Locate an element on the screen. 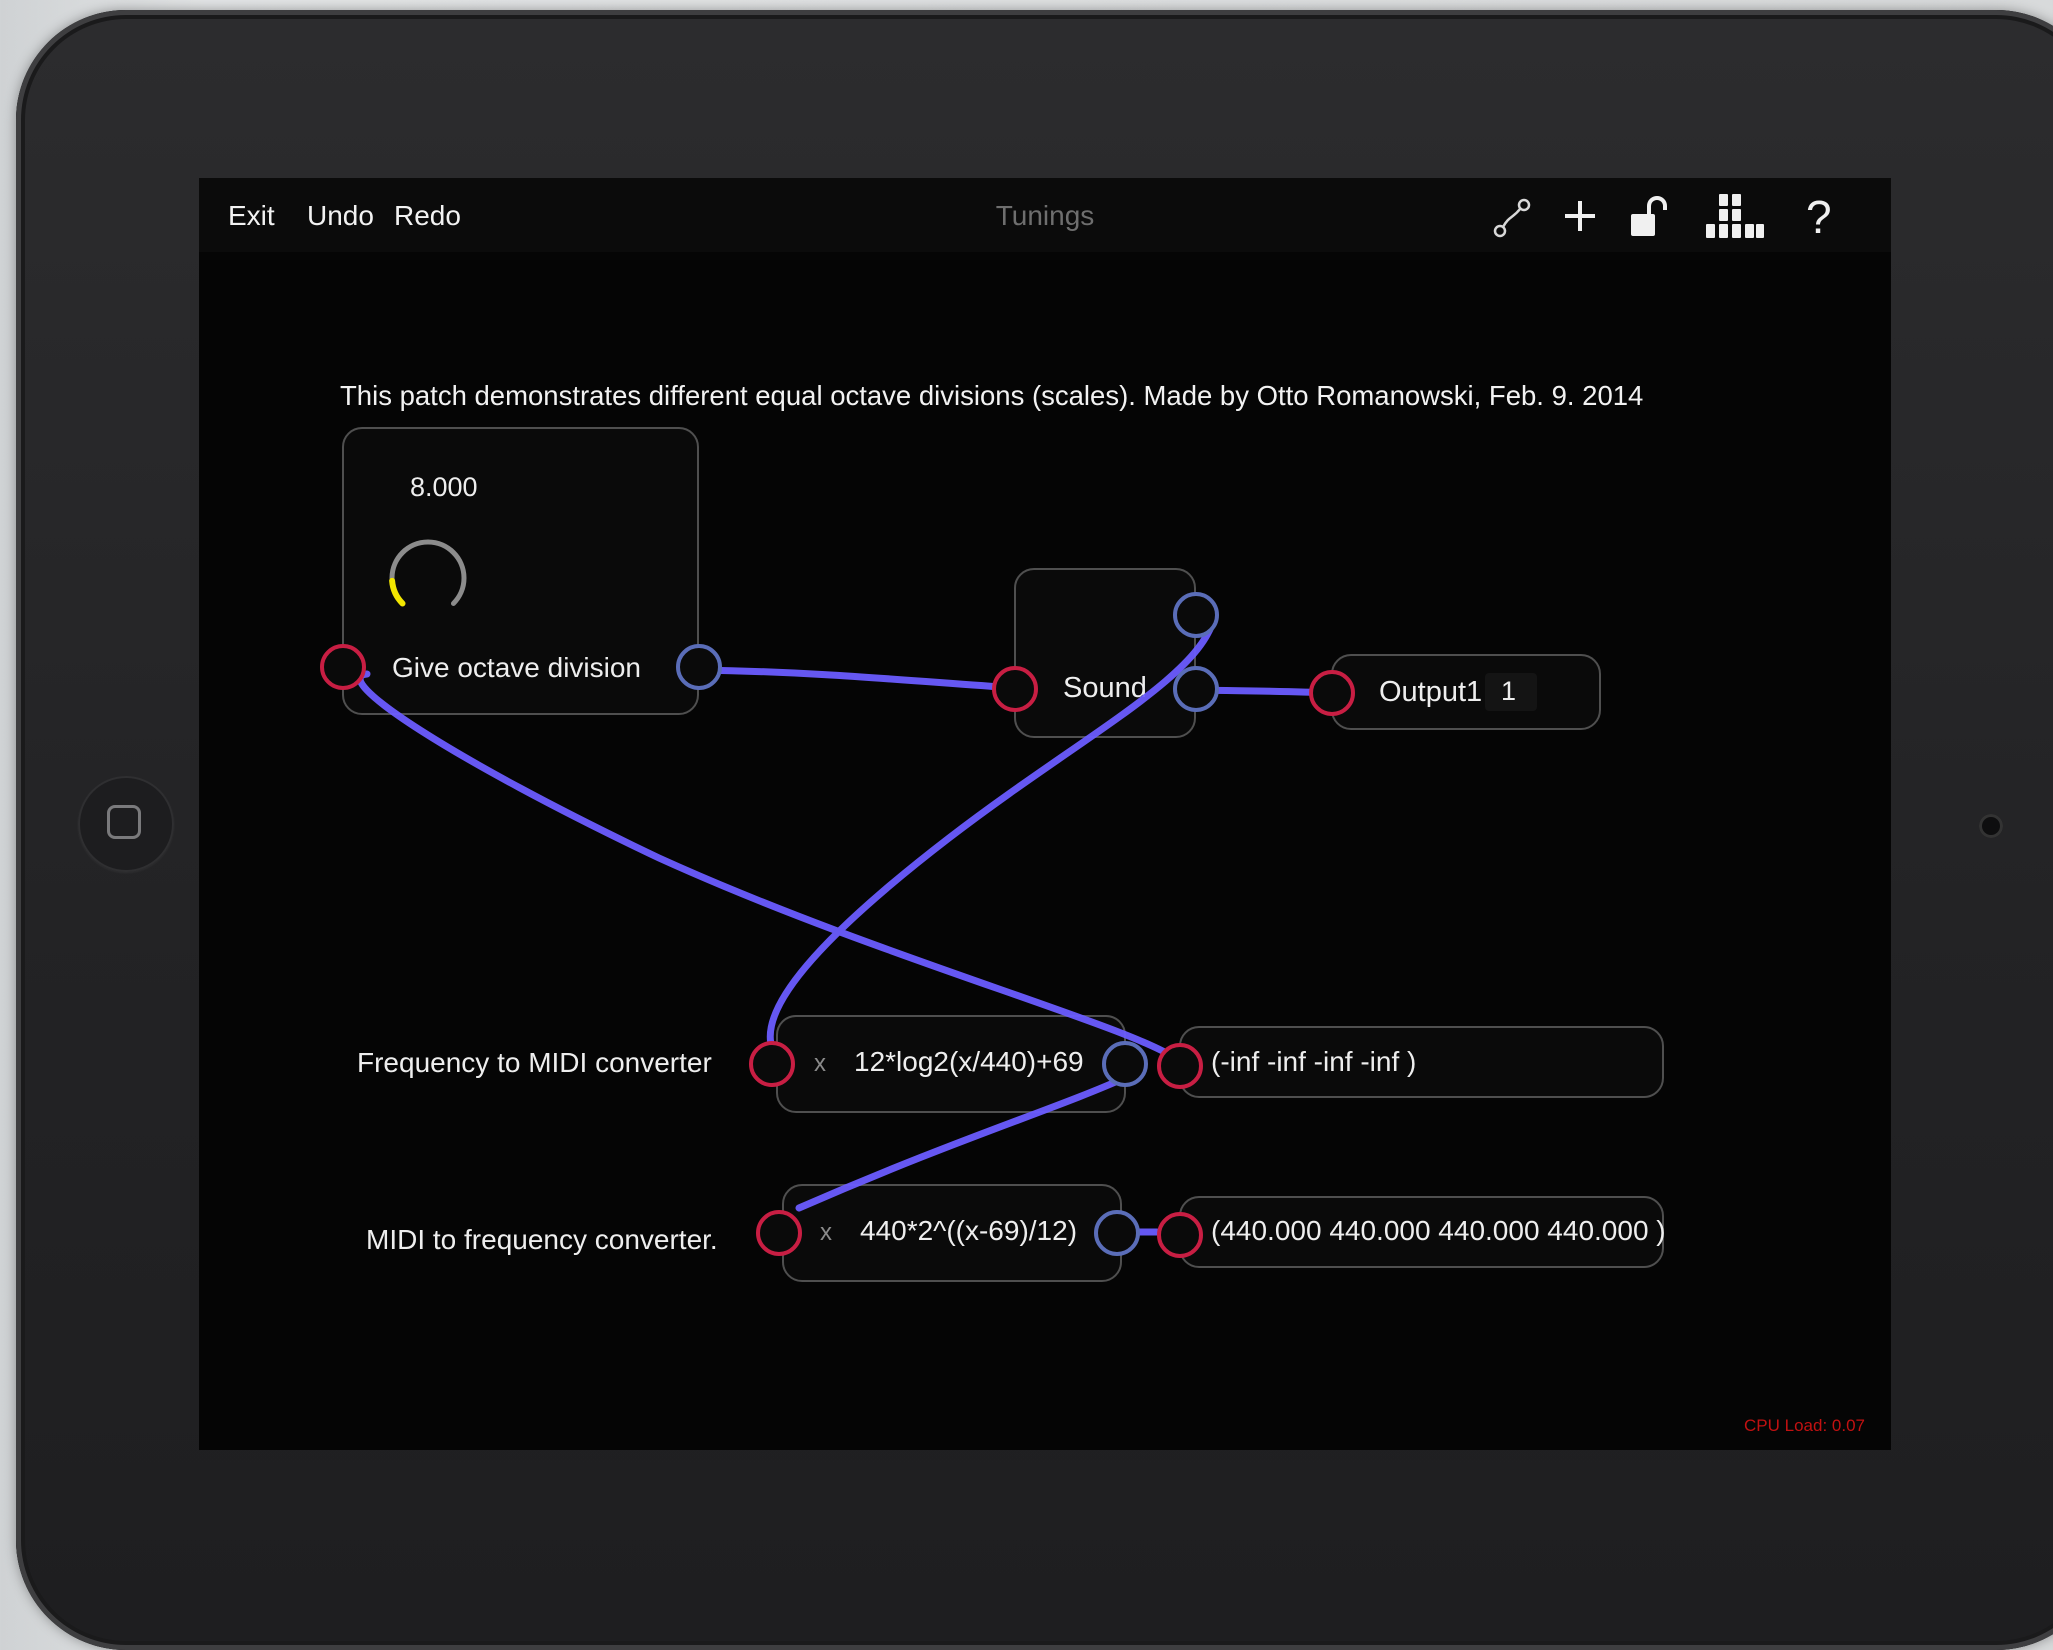 The width and height of the screenshot is (2053, 1650). wire-connect-icon is located at coordinates (1512, 220).